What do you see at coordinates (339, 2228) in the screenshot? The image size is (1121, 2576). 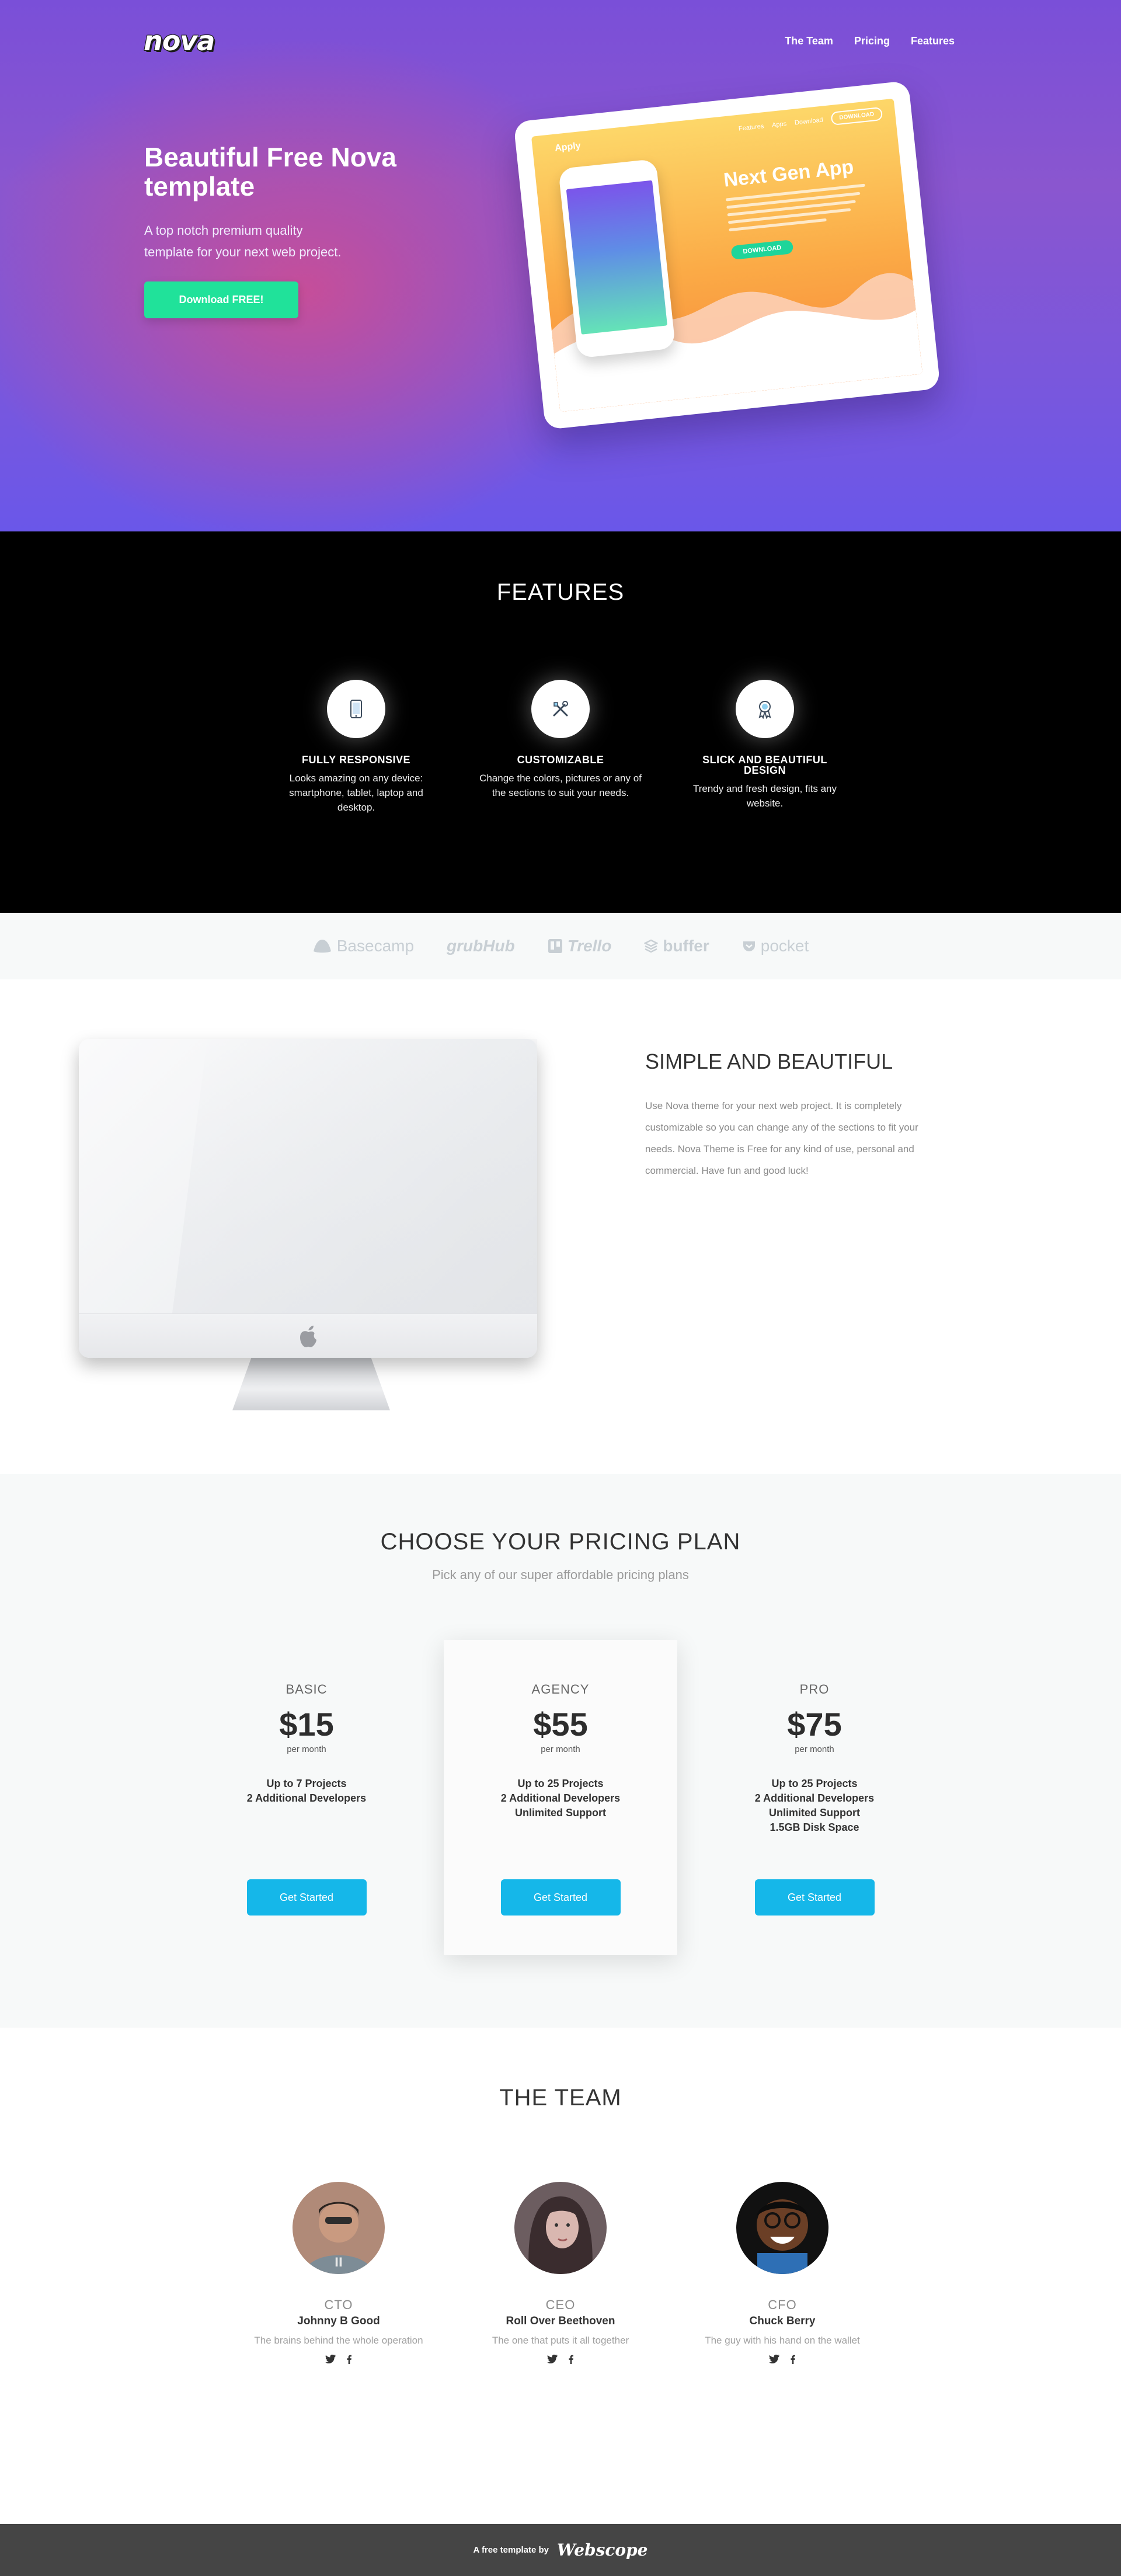 I see `avatar: ll` at bounding box center [339, 2228].